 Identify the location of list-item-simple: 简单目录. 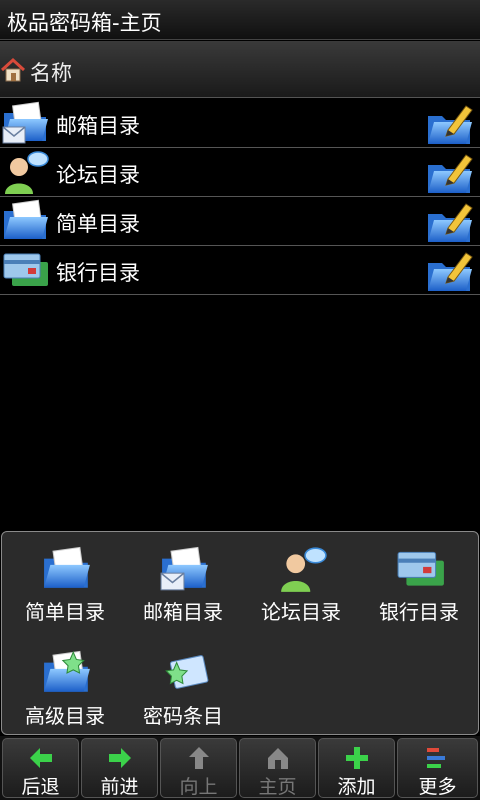
(240, 221).